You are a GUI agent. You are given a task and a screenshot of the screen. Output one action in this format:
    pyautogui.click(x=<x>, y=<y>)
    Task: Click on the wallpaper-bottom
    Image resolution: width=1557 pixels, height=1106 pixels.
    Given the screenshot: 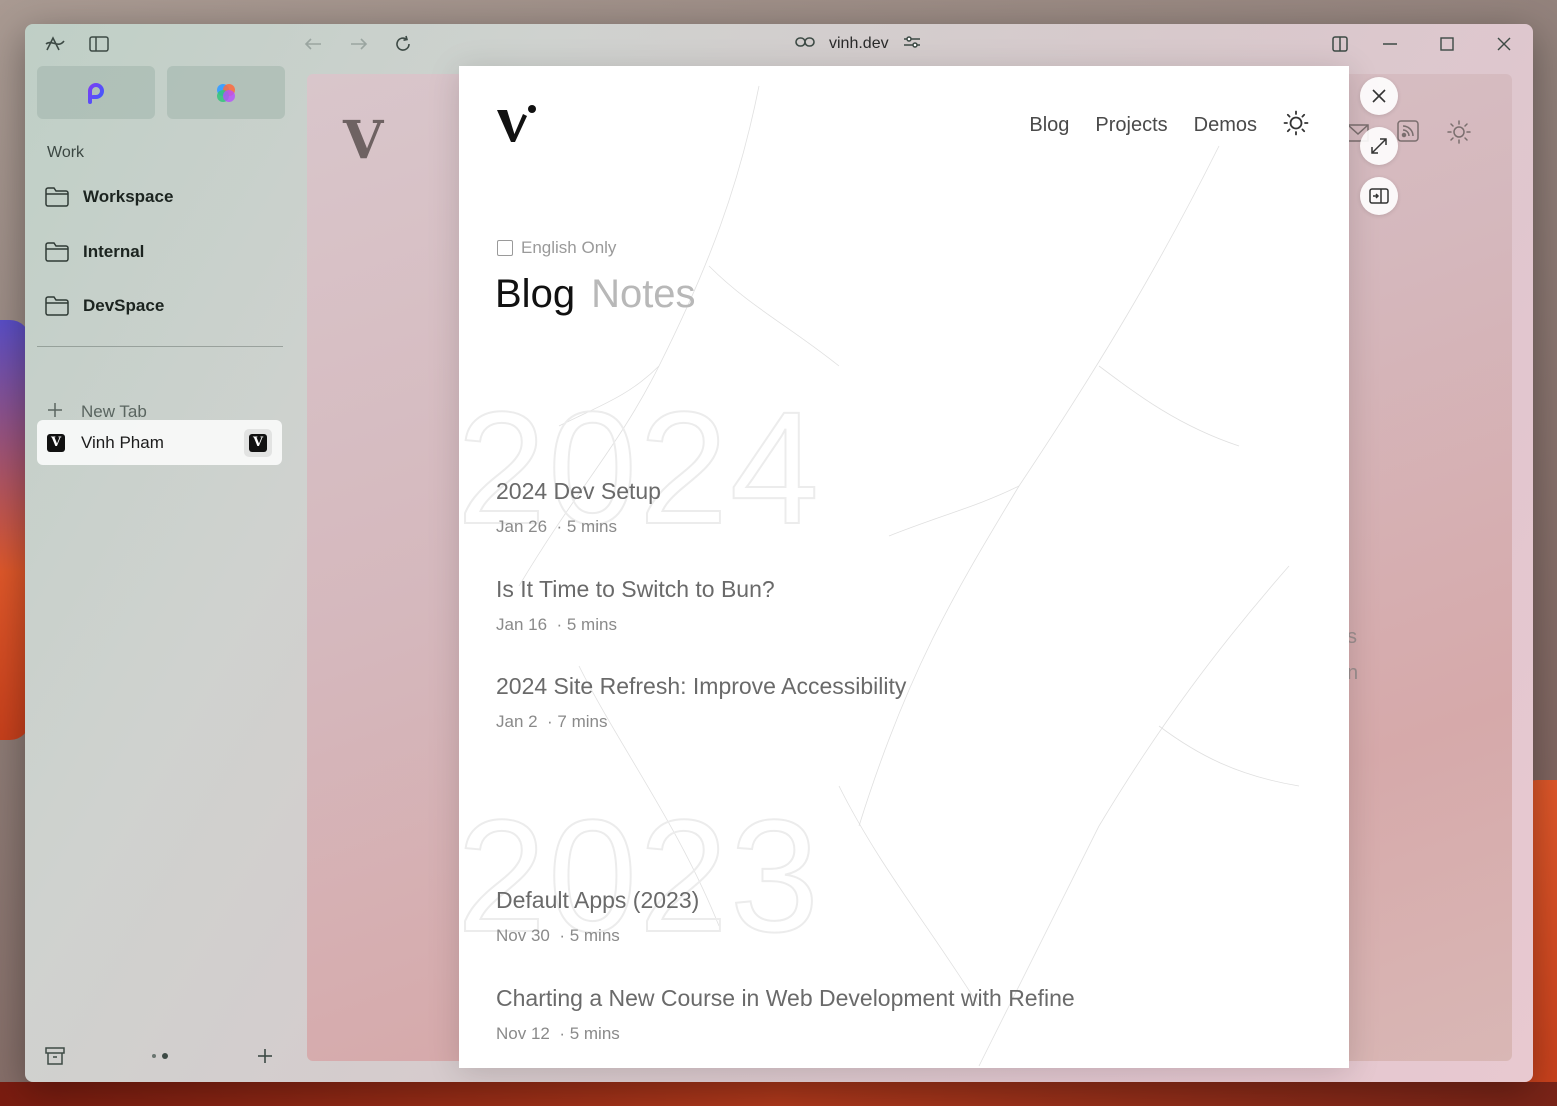 What is the action you would take?
    pyautogui.click(x=778, y=1094)
    